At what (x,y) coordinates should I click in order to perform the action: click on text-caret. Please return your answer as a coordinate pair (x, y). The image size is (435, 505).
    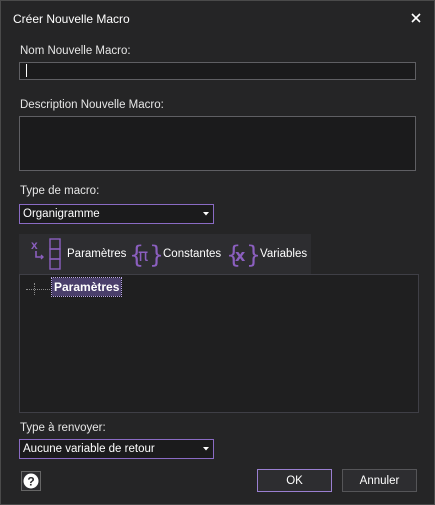
    Looking at the image, I should click on (26, 70).